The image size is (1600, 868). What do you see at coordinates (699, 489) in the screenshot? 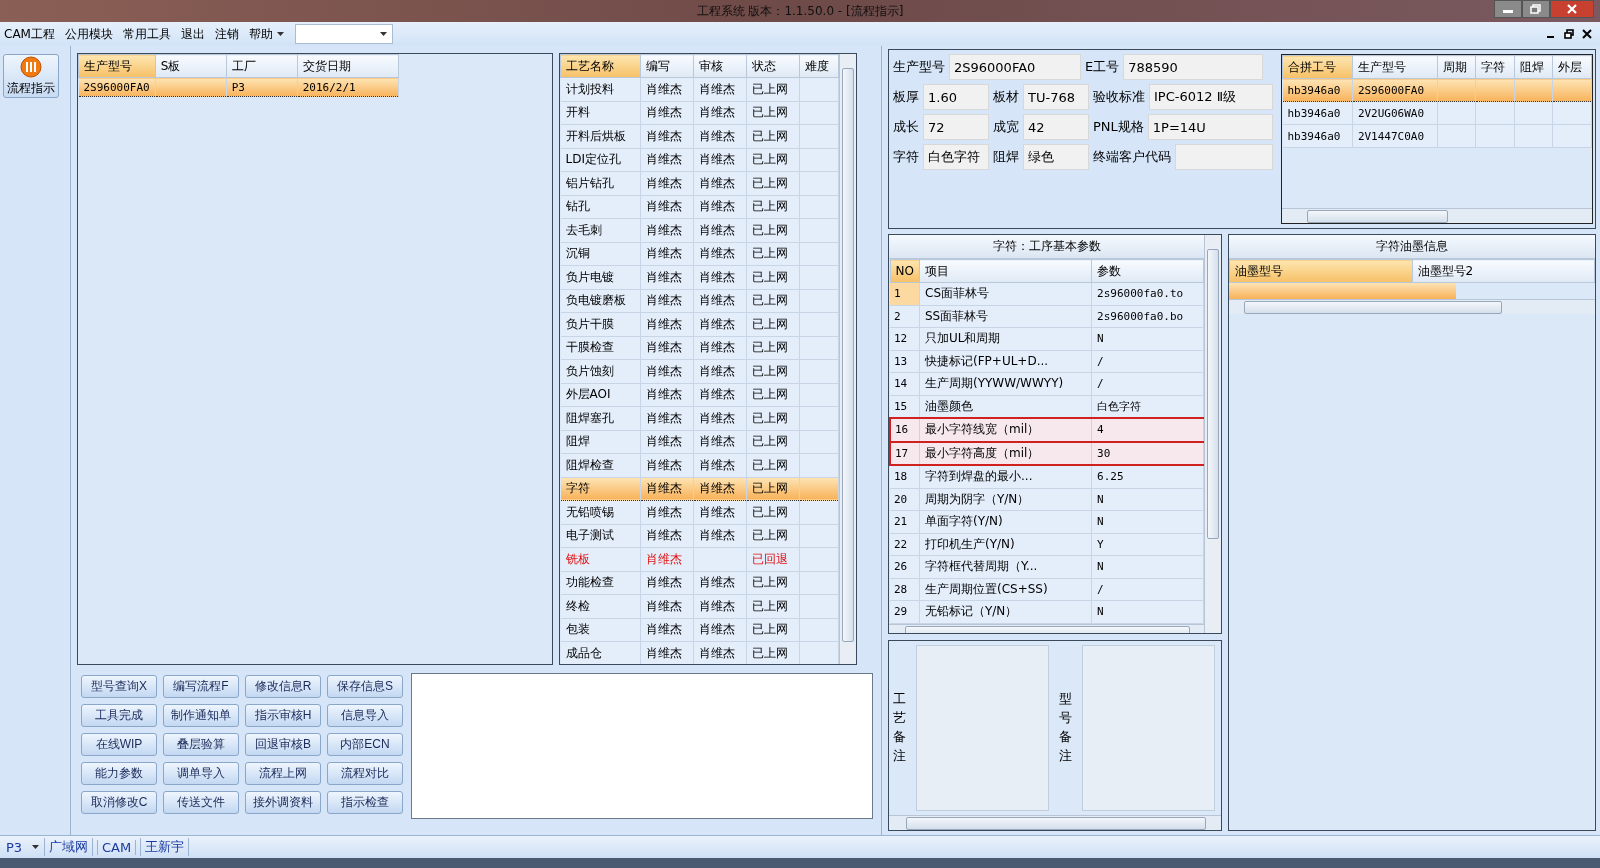
I see `table-row: 字符 肖维杰 肖维杰 已上网` at bounding box center [699, 489].